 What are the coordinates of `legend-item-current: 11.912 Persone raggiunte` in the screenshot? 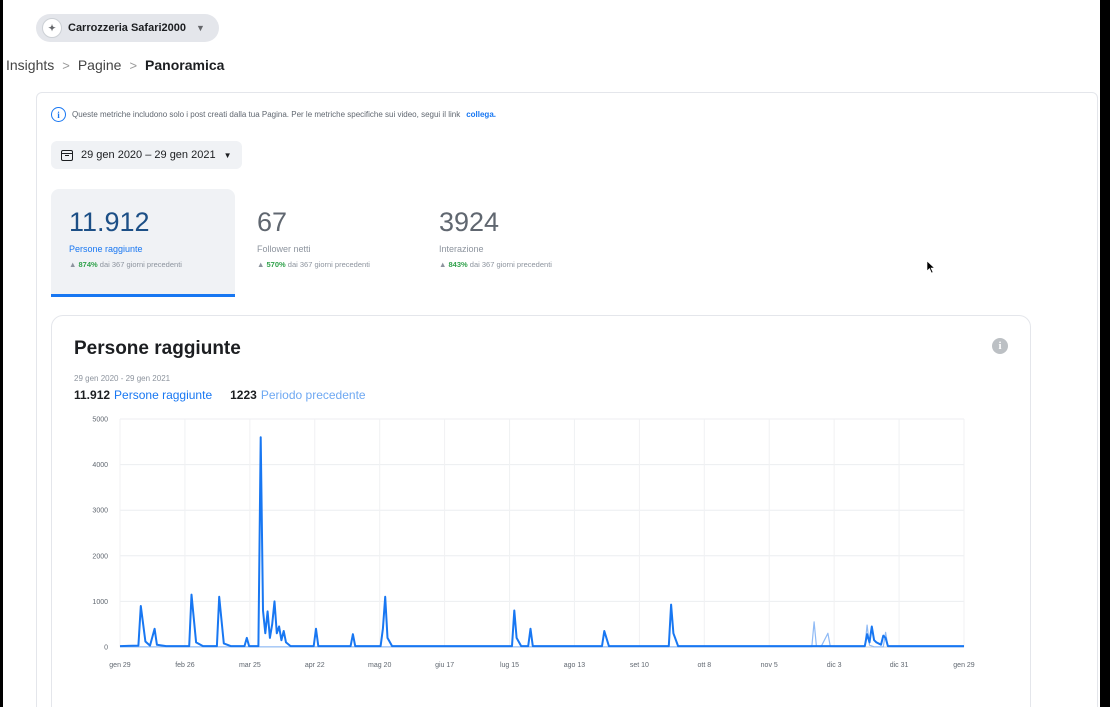 It's located at (143, 395).